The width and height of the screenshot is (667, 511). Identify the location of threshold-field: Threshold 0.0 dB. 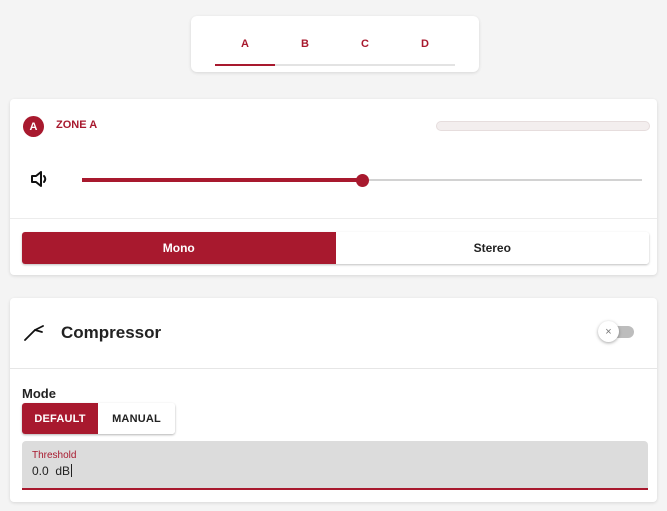
(335, 465).